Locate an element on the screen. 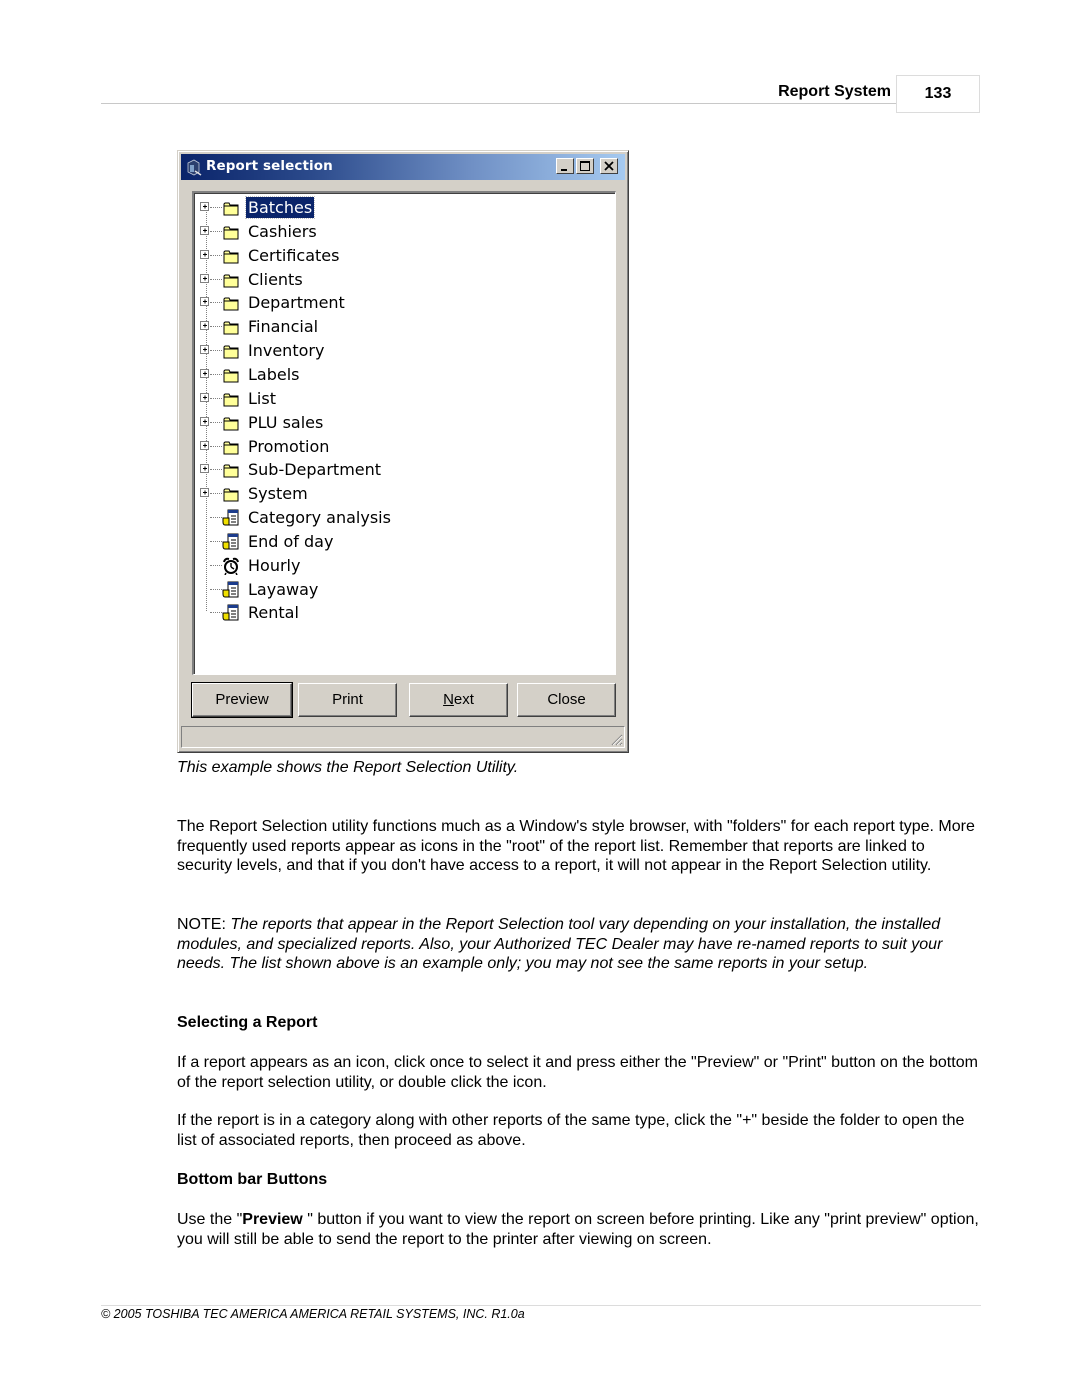  tree-item-label: End of day is located at coordinates (291, 541).